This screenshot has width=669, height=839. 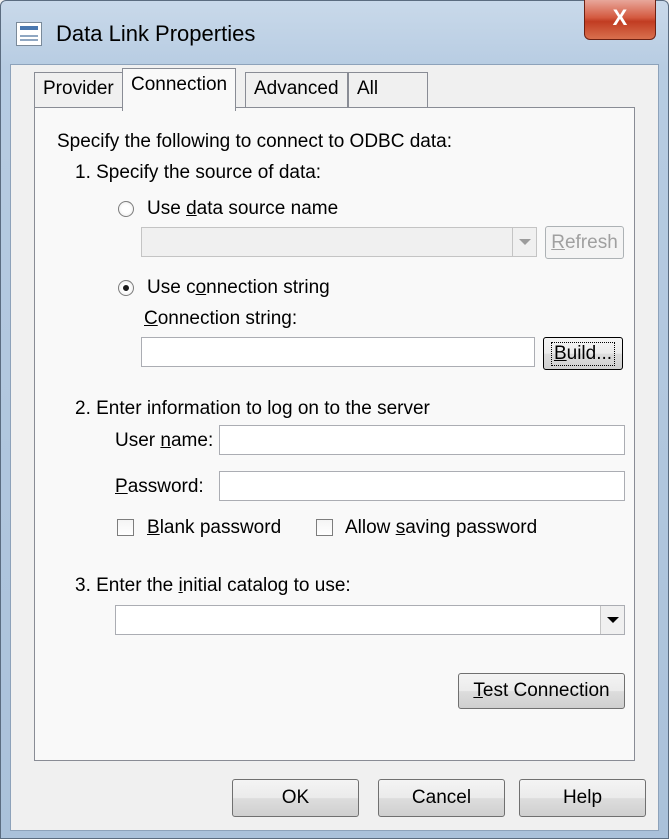 What do you see at coordinates (29, 34) in the screenshot?
I see `data-link-icon` at bounding box center [29, 34].